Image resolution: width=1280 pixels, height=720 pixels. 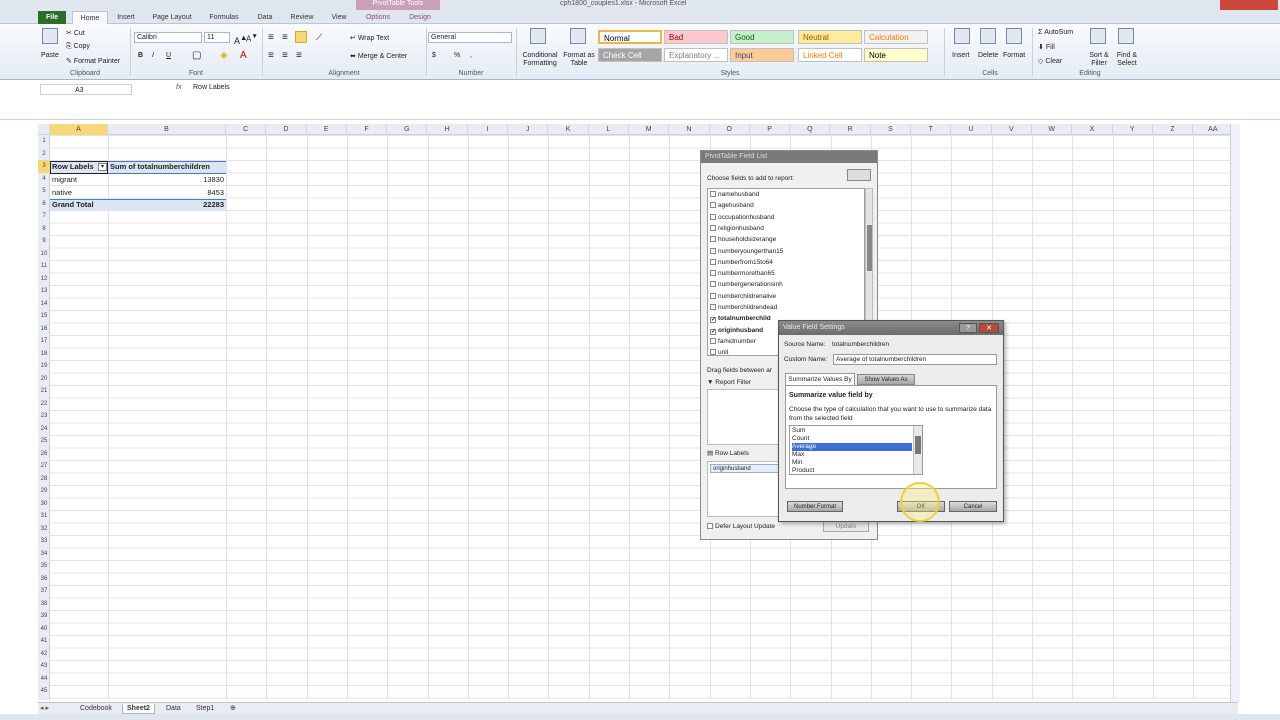 I want to click on cut-button: ✂ Cut, so click(x=75, y=33).